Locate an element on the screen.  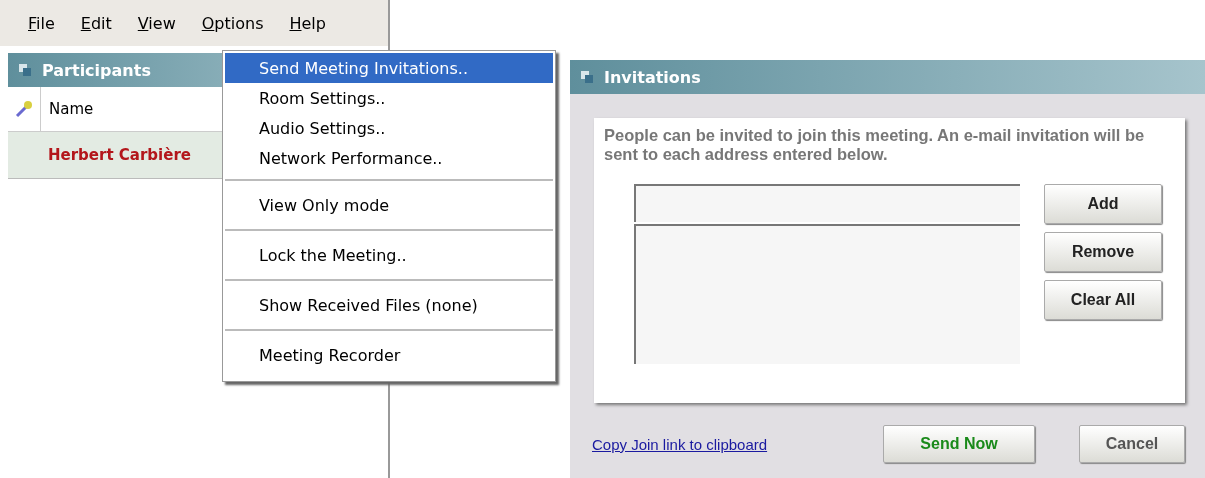
menu-item: File is located at coordinates (41, 23).